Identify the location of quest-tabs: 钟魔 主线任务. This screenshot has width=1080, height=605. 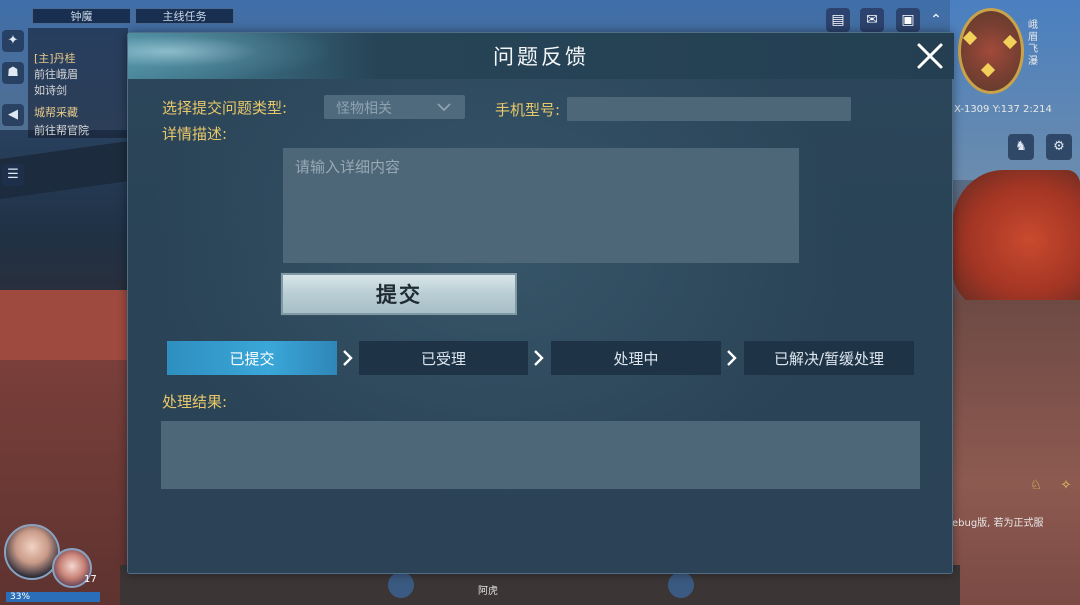
(133, 17).